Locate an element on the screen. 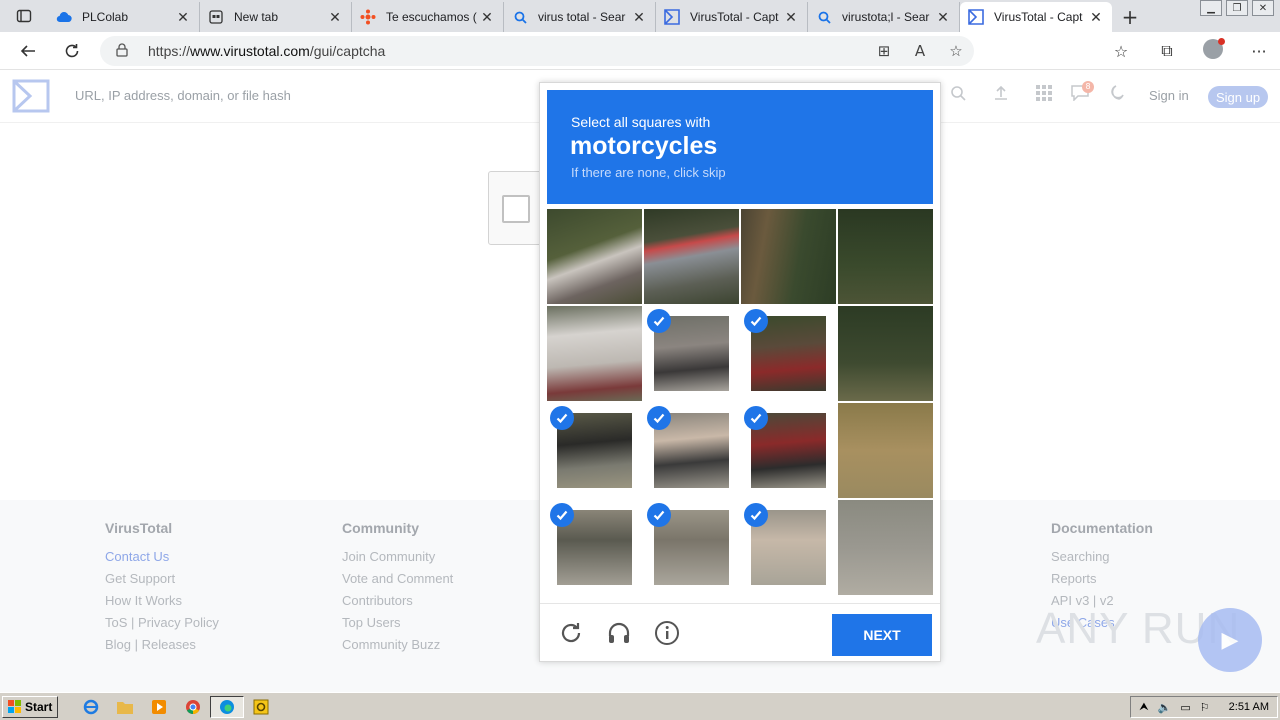 Image resolution: width=1280 pixels, height=720 pixels. windows-taskbar: Start ⮝ 🔈 ▭ ⚐ 2:51 AM is located at coordinates (640, 706).